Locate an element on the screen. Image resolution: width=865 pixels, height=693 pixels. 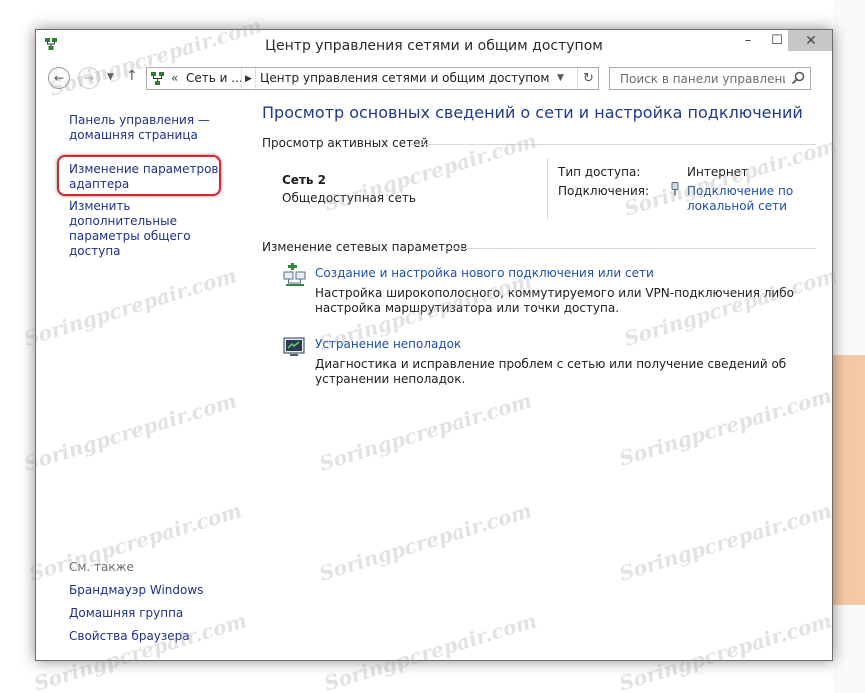
change-settings-header: Изменение сетевых параметров is located at coordinates (365, 247).